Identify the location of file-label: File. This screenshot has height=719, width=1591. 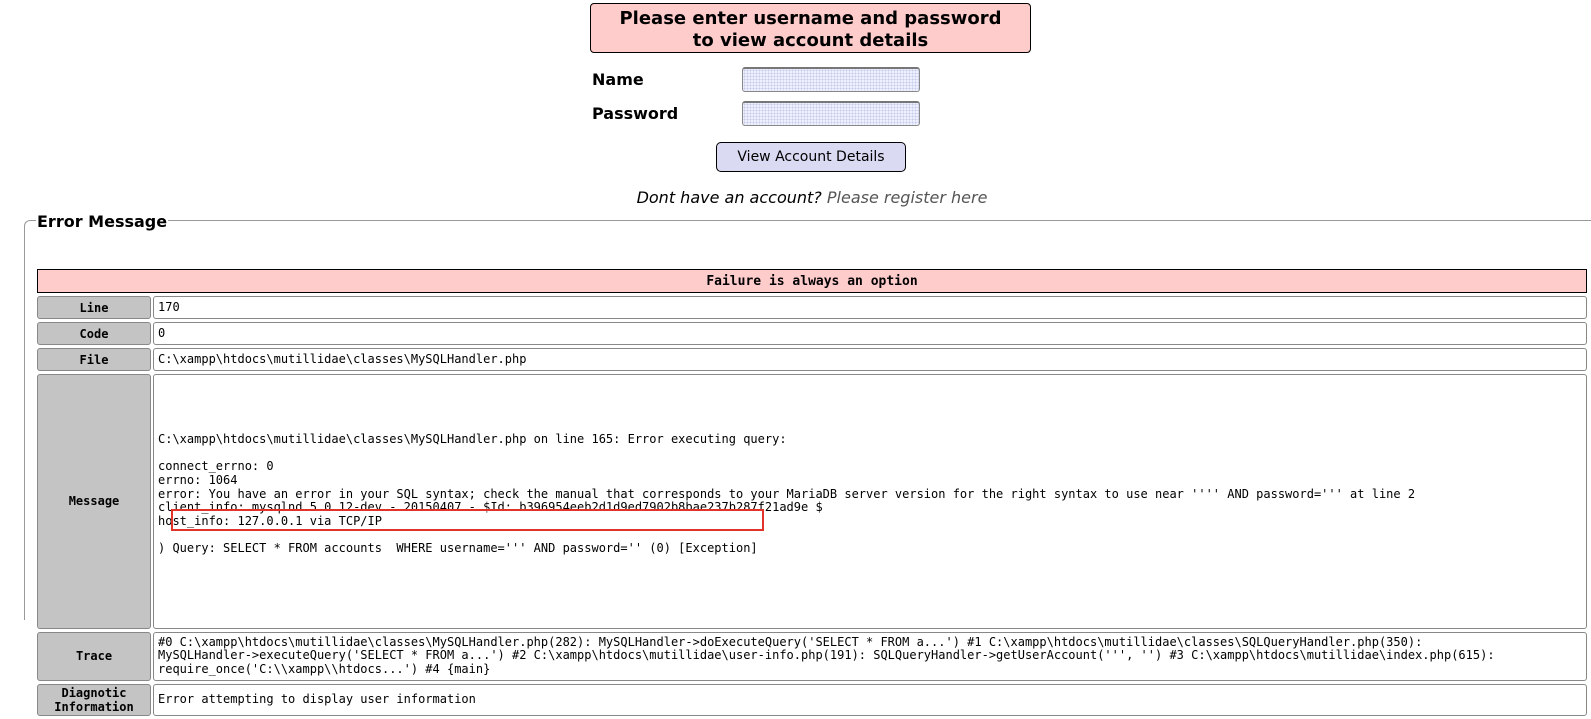
(94, 359).